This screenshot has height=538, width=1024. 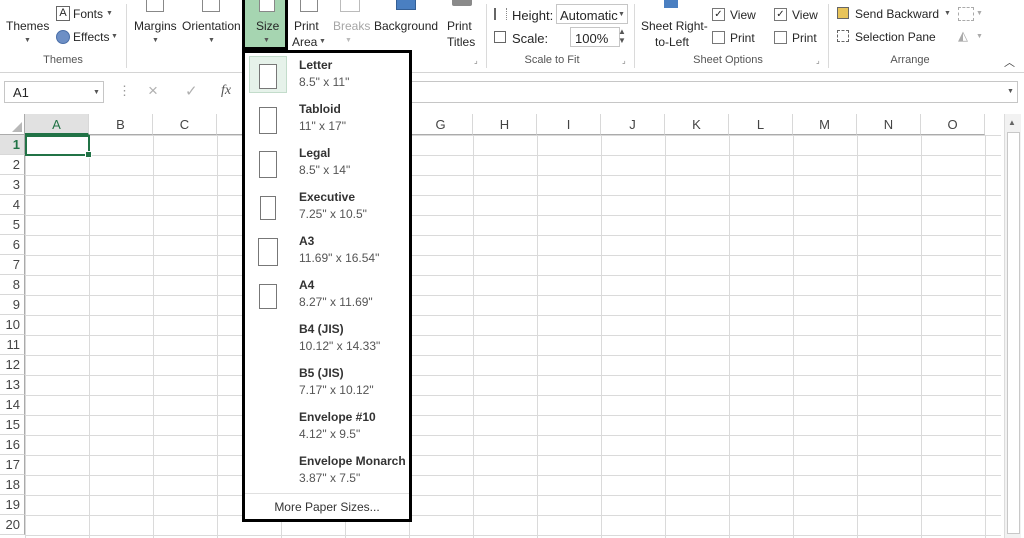 I want to click on column-header-o: O, so click(x=953, y=124).